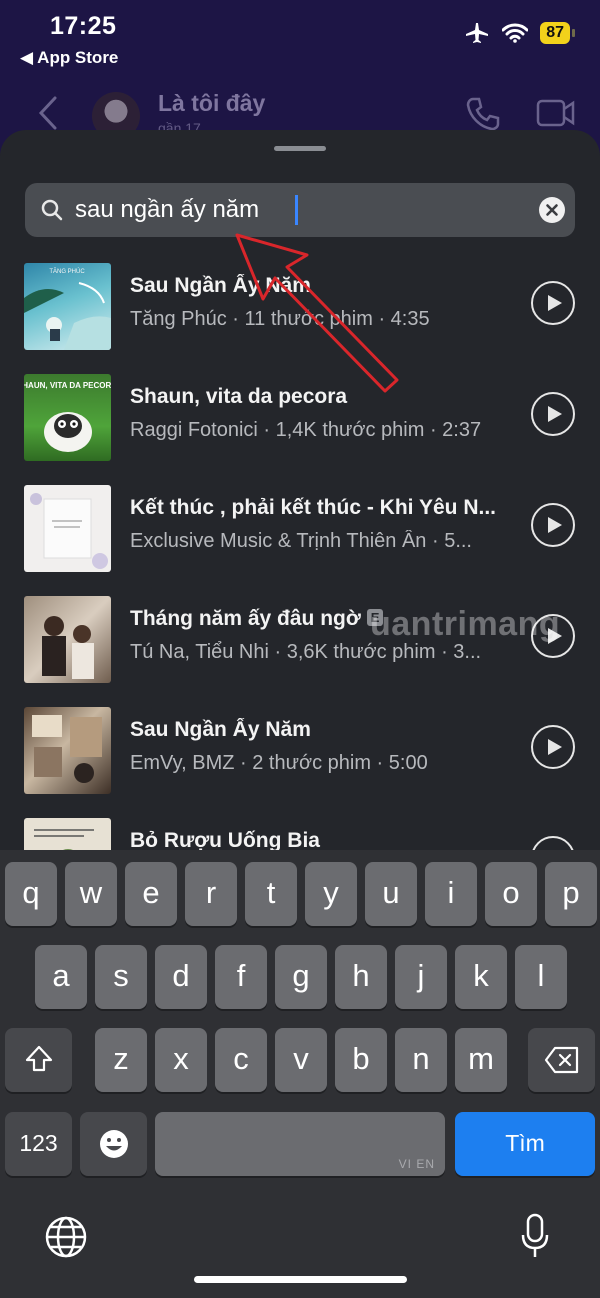 The height and width of the screenshot is (1298, 600). What do you see at coordinates (391, 894) in the screenshot?
I see `key-u: u` at bounding box center [391, 894].